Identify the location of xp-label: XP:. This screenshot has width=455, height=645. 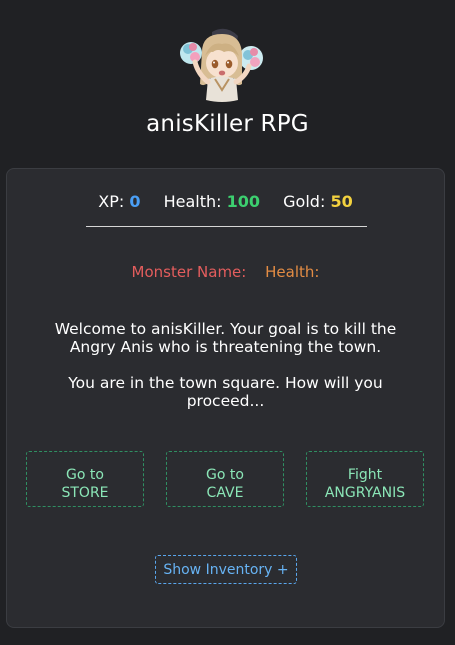
(111, 201).